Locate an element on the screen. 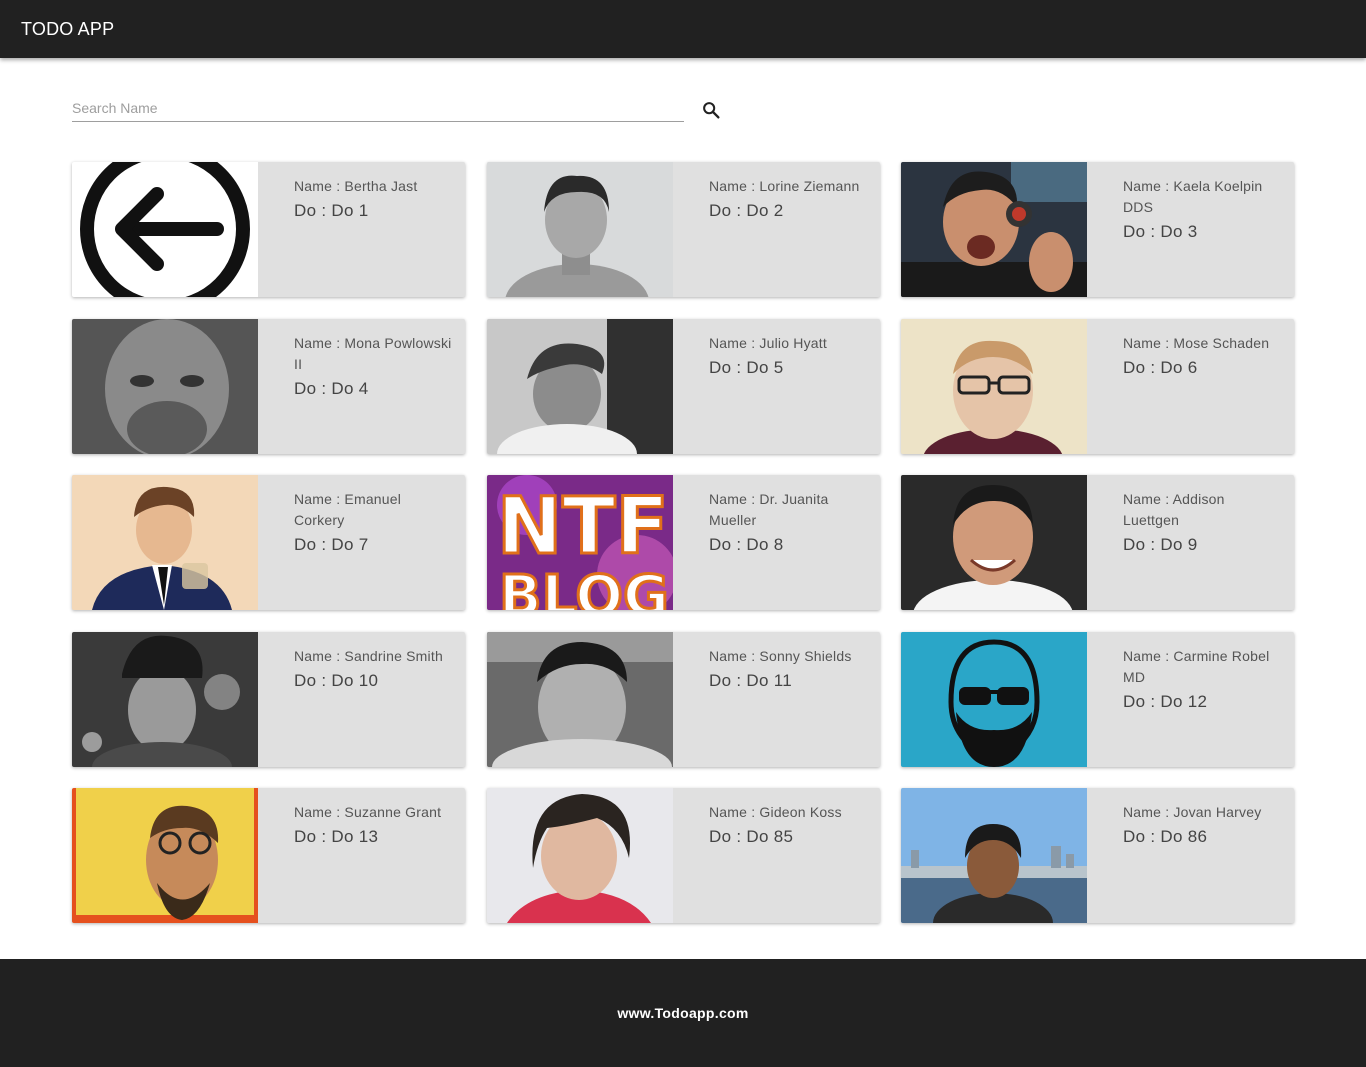  todo-card: Name : Sandrine Smith Do : Do 10 is located at coordinates (268, 699).